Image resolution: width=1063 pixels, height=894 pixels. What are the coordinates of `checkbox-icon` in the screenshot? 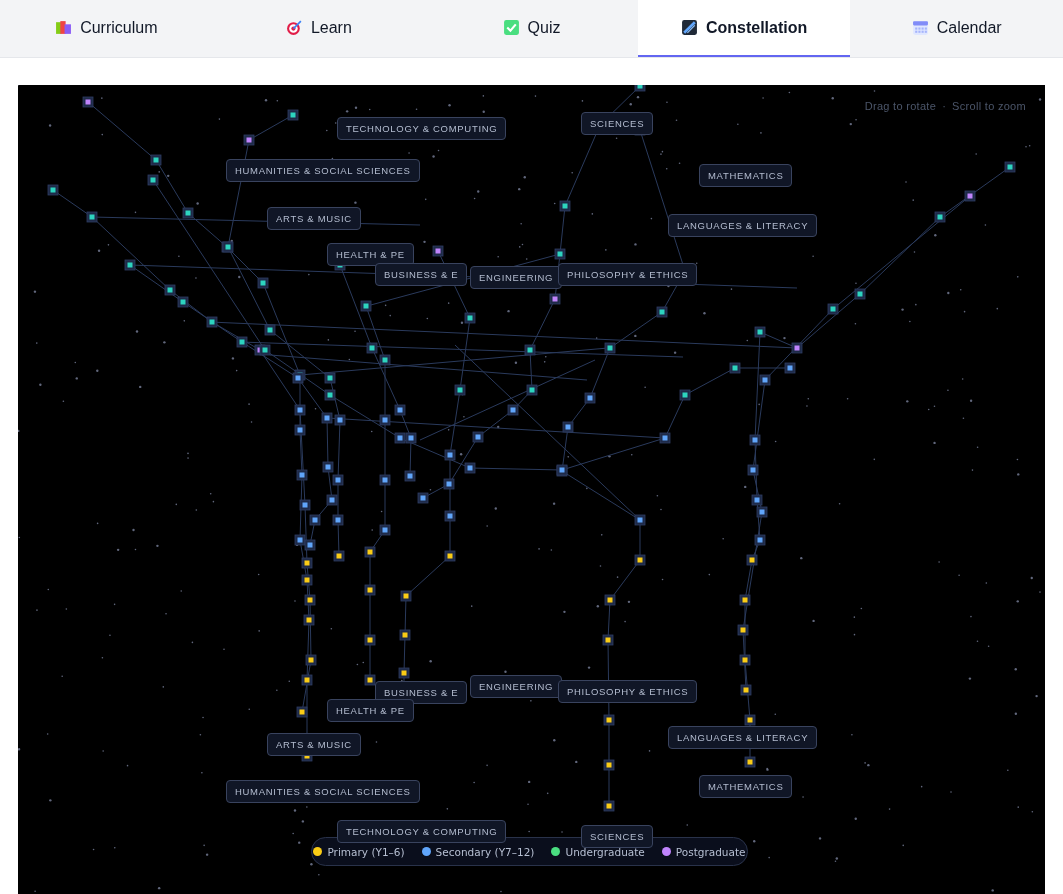 It's located at (511, 27).